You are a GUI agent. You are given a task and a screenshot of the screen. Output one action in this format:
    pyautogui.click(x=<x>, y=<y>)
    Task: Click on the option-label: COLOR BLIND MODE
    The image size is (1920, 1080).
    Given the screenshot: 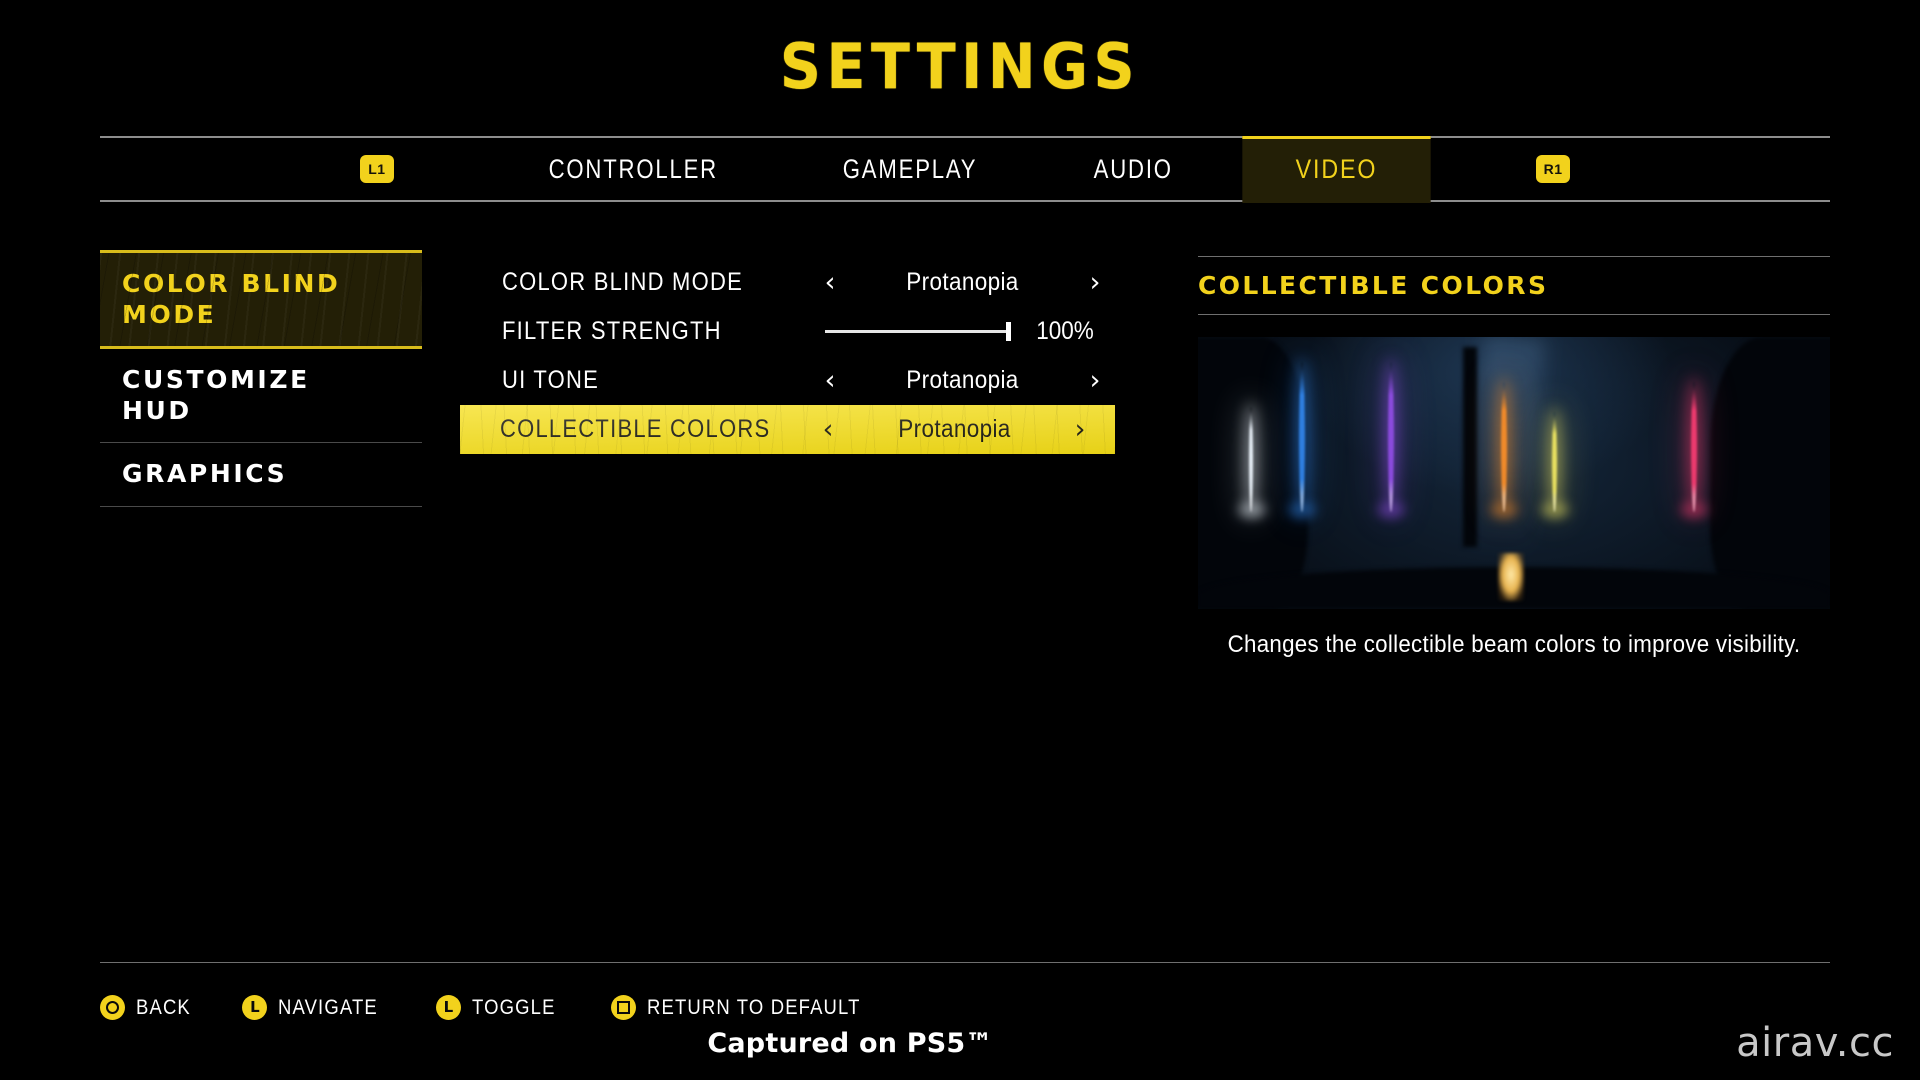 What is the action you would take?
    pyautogui.click(x=622, y=282)
    